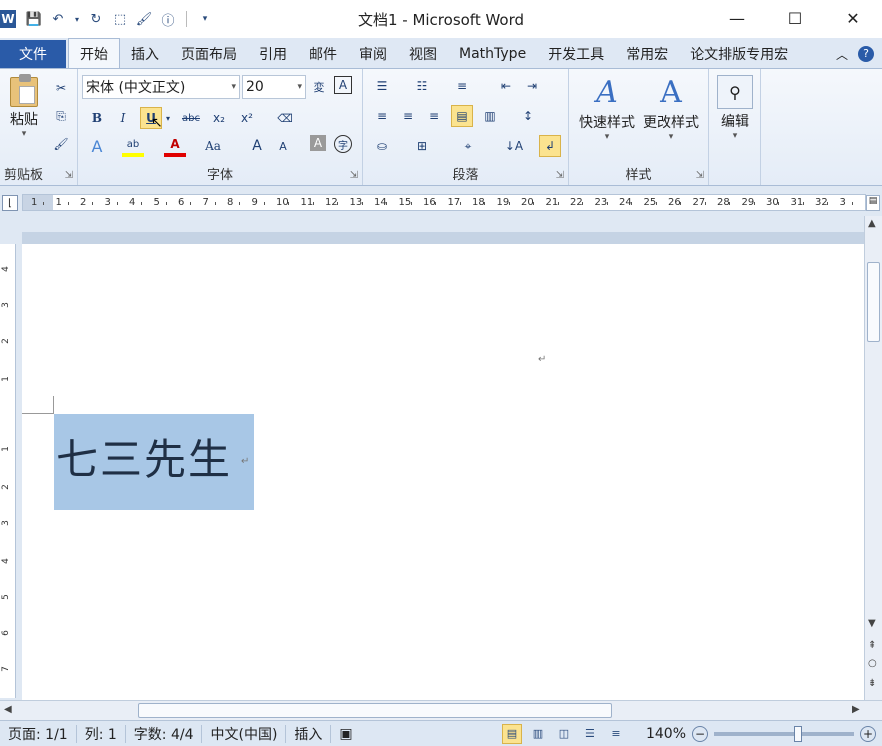 This screenshot has width=882, height=746. I want to click on paste-button: 粘贴 ▾, so click(24, 106).